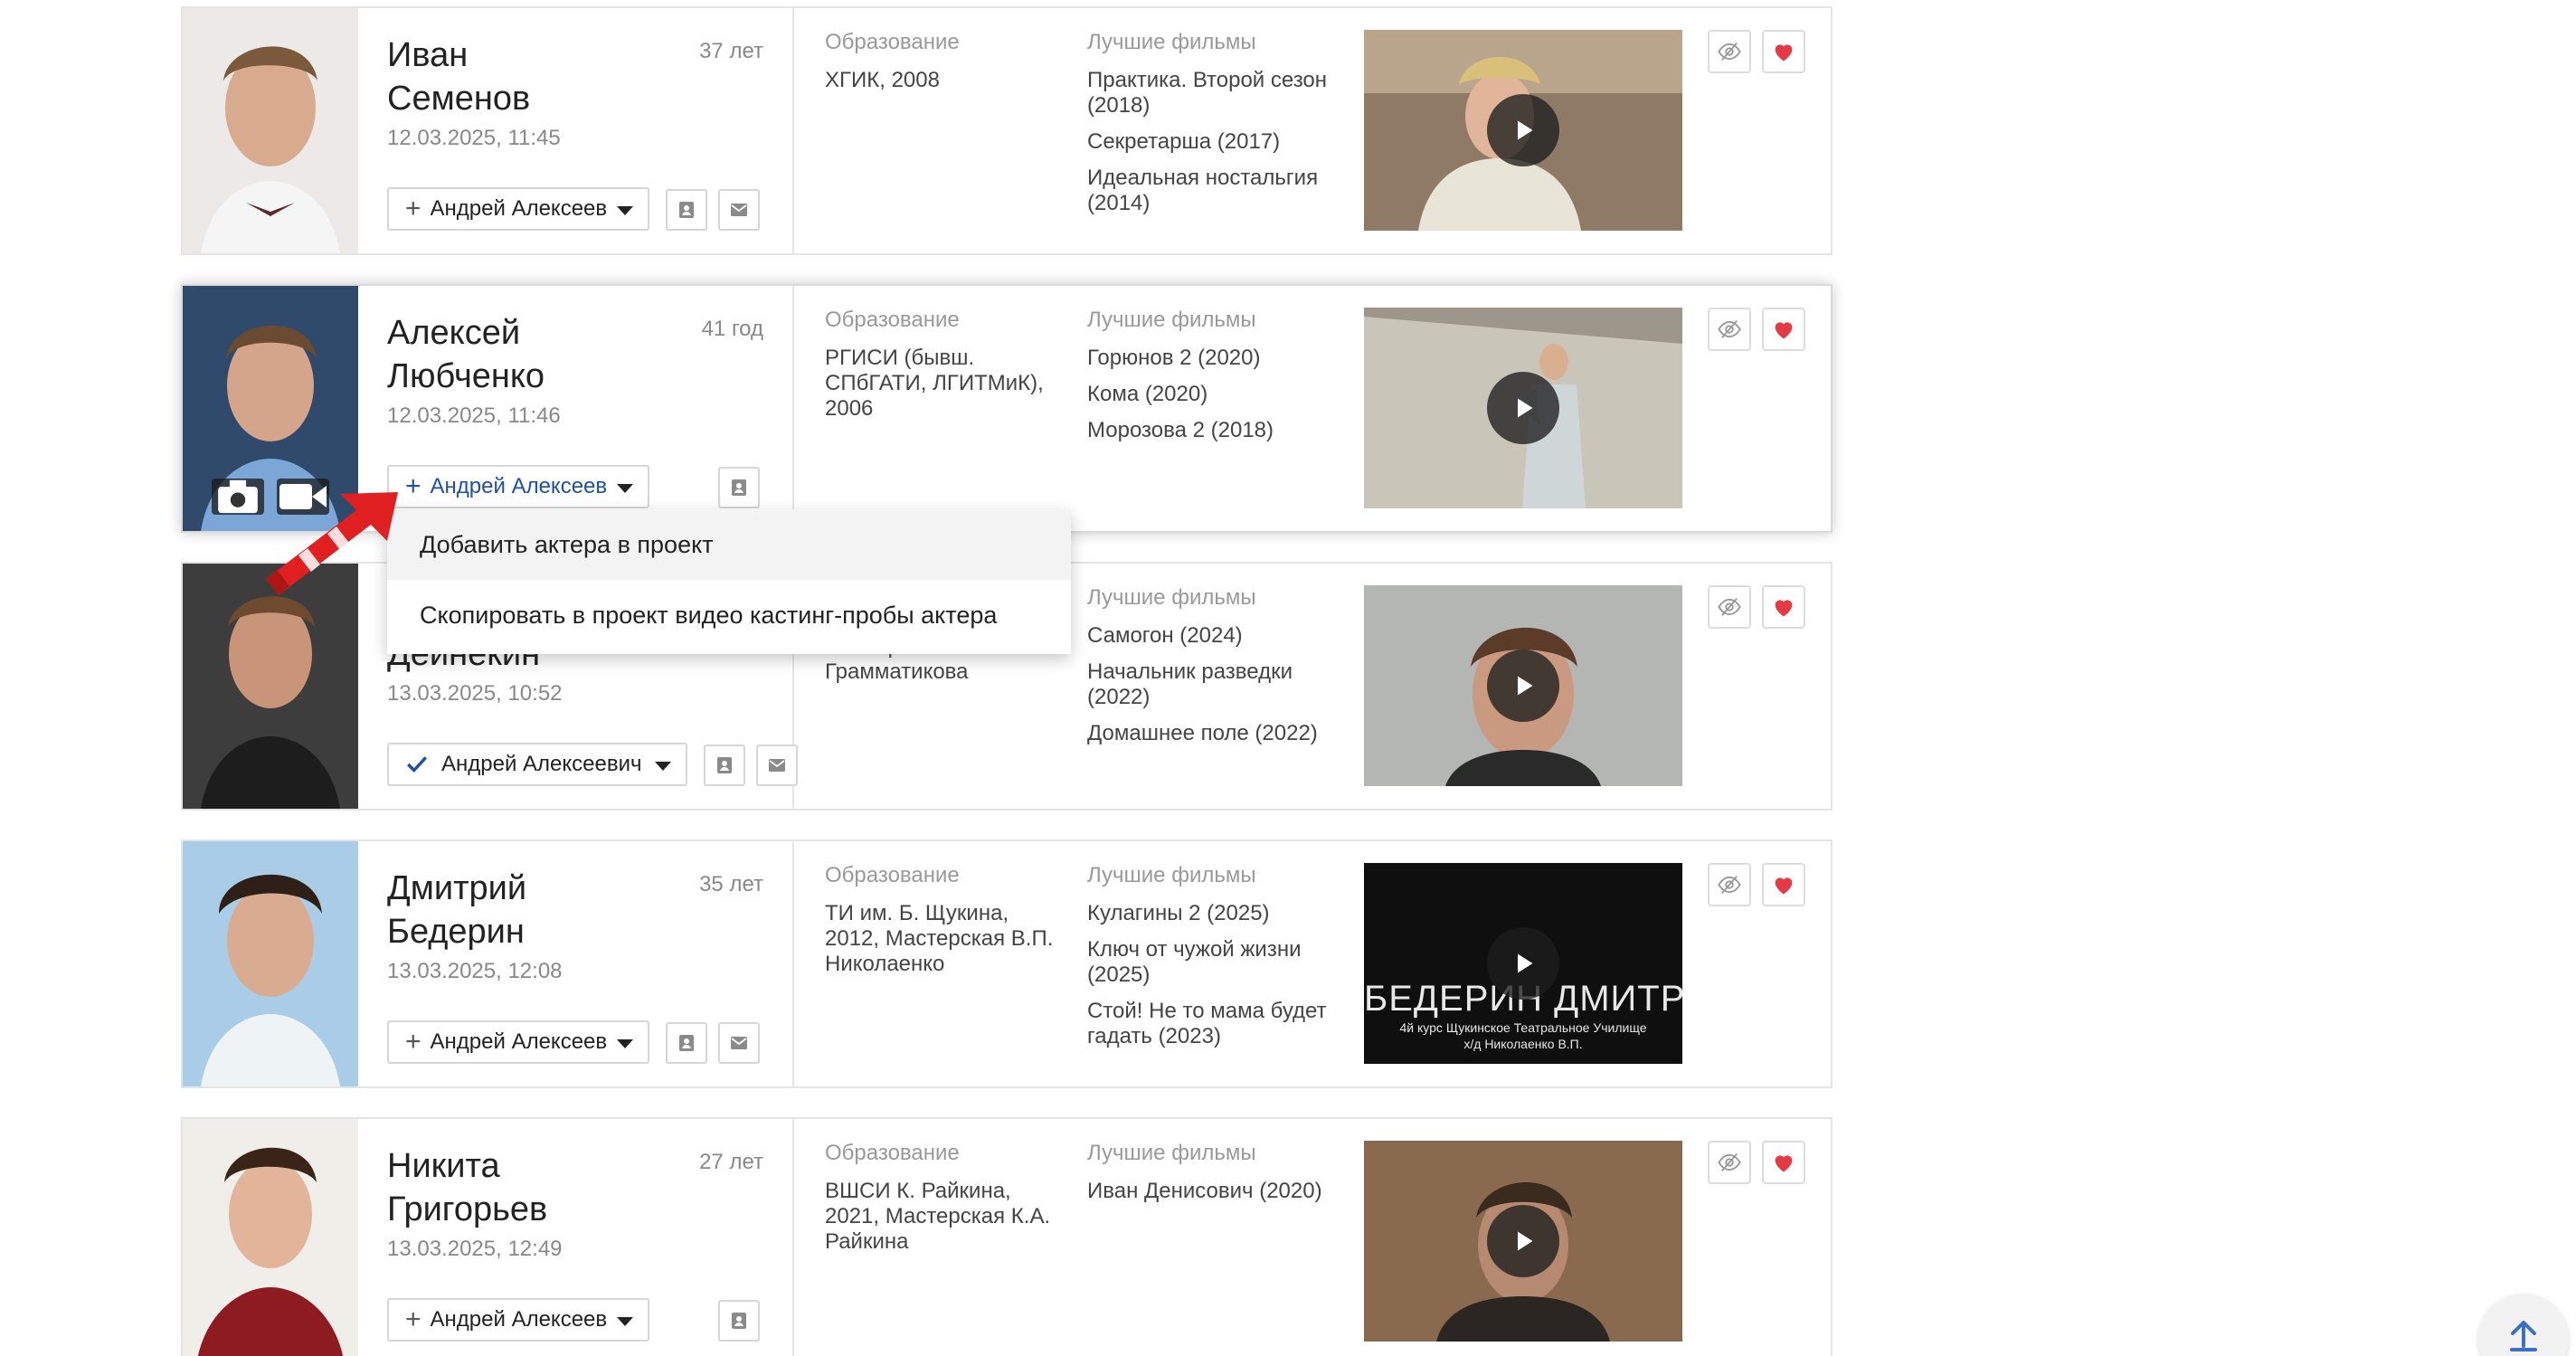 The image size is (2576, 1356). What do you see at coordinates (943, 62) in the screenshot?
I see `education-section: Образование ХГИК, 2008` at bounding box center [943, 62].